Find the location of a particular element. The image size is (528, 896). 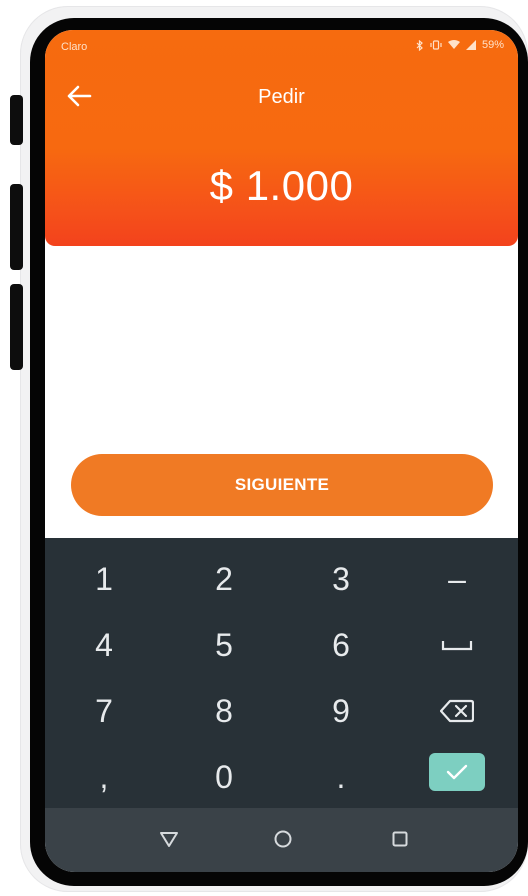

key-period: . is located at coordinates (341, 777).